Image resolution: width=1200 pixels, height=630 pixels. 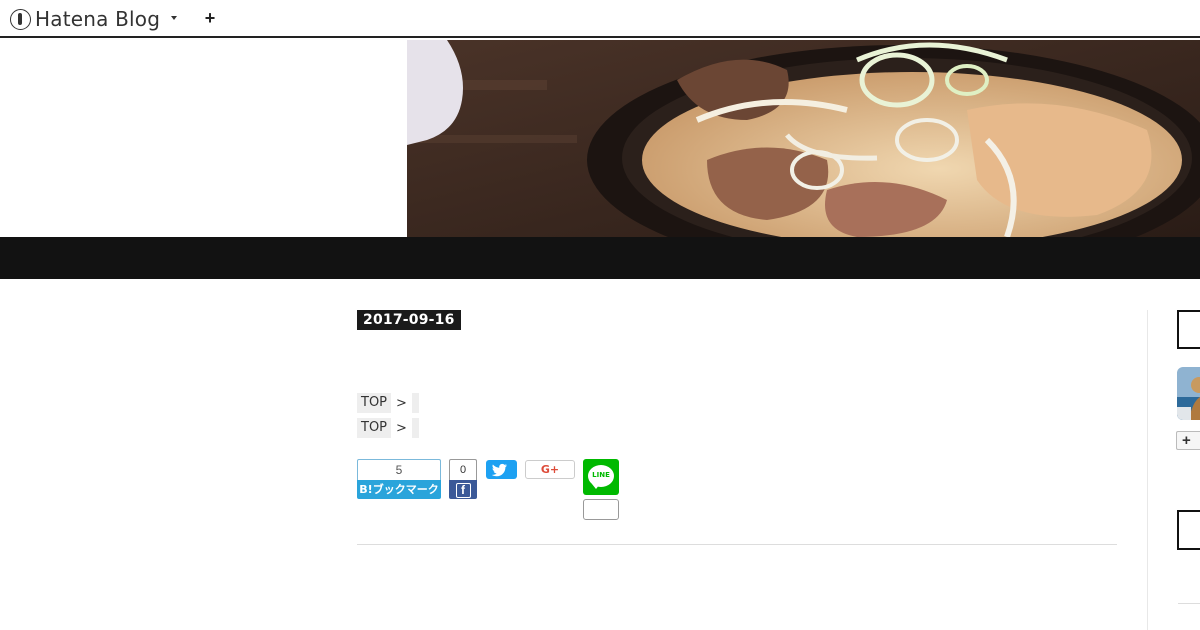 I want to click on caret-down-icon, so click(x=174, y=18).